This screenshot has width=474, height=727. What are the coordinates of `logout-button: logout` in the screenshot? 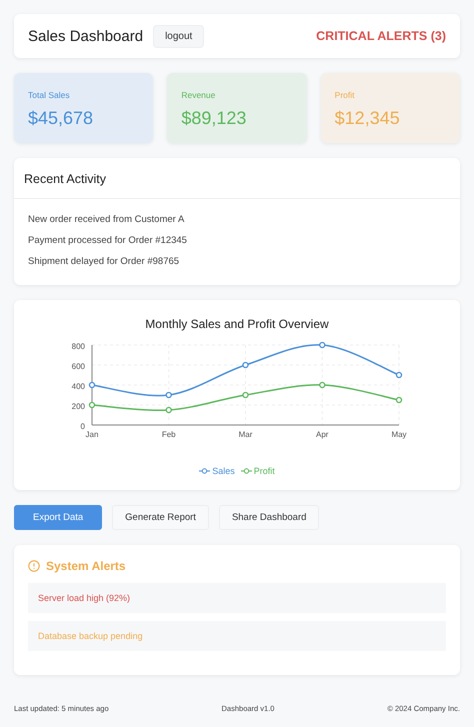 It's located at (178, 36).